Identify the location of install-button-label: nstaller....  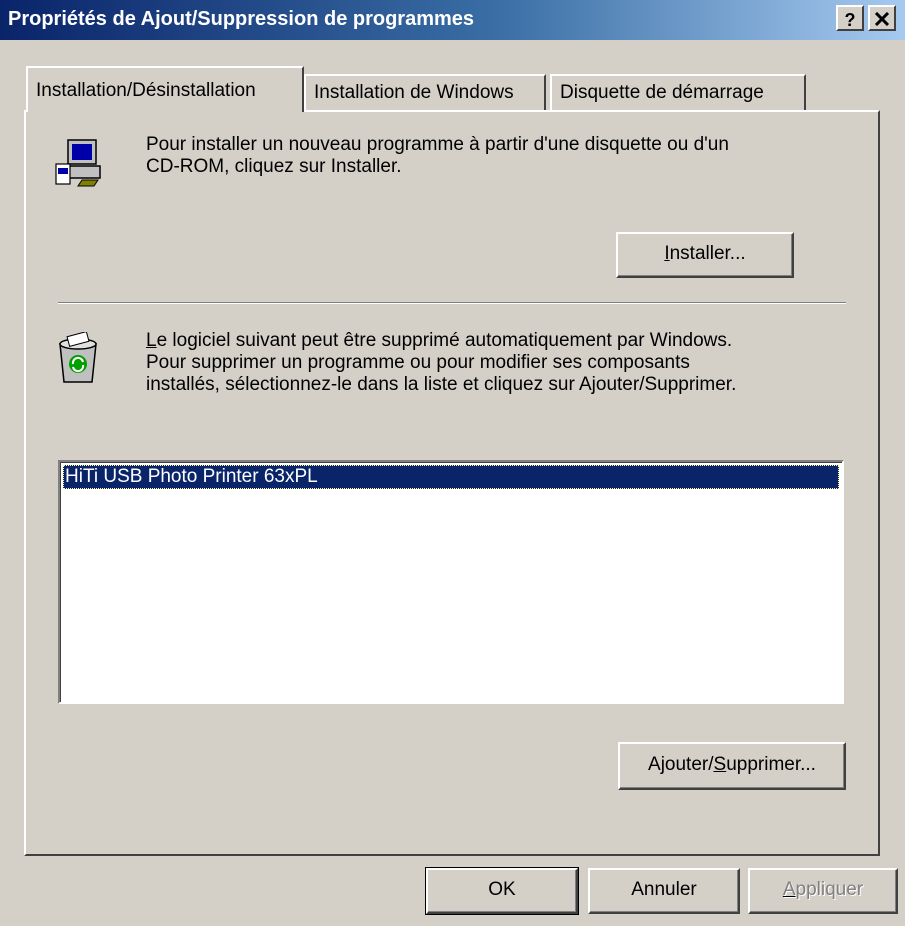
(707, 253).